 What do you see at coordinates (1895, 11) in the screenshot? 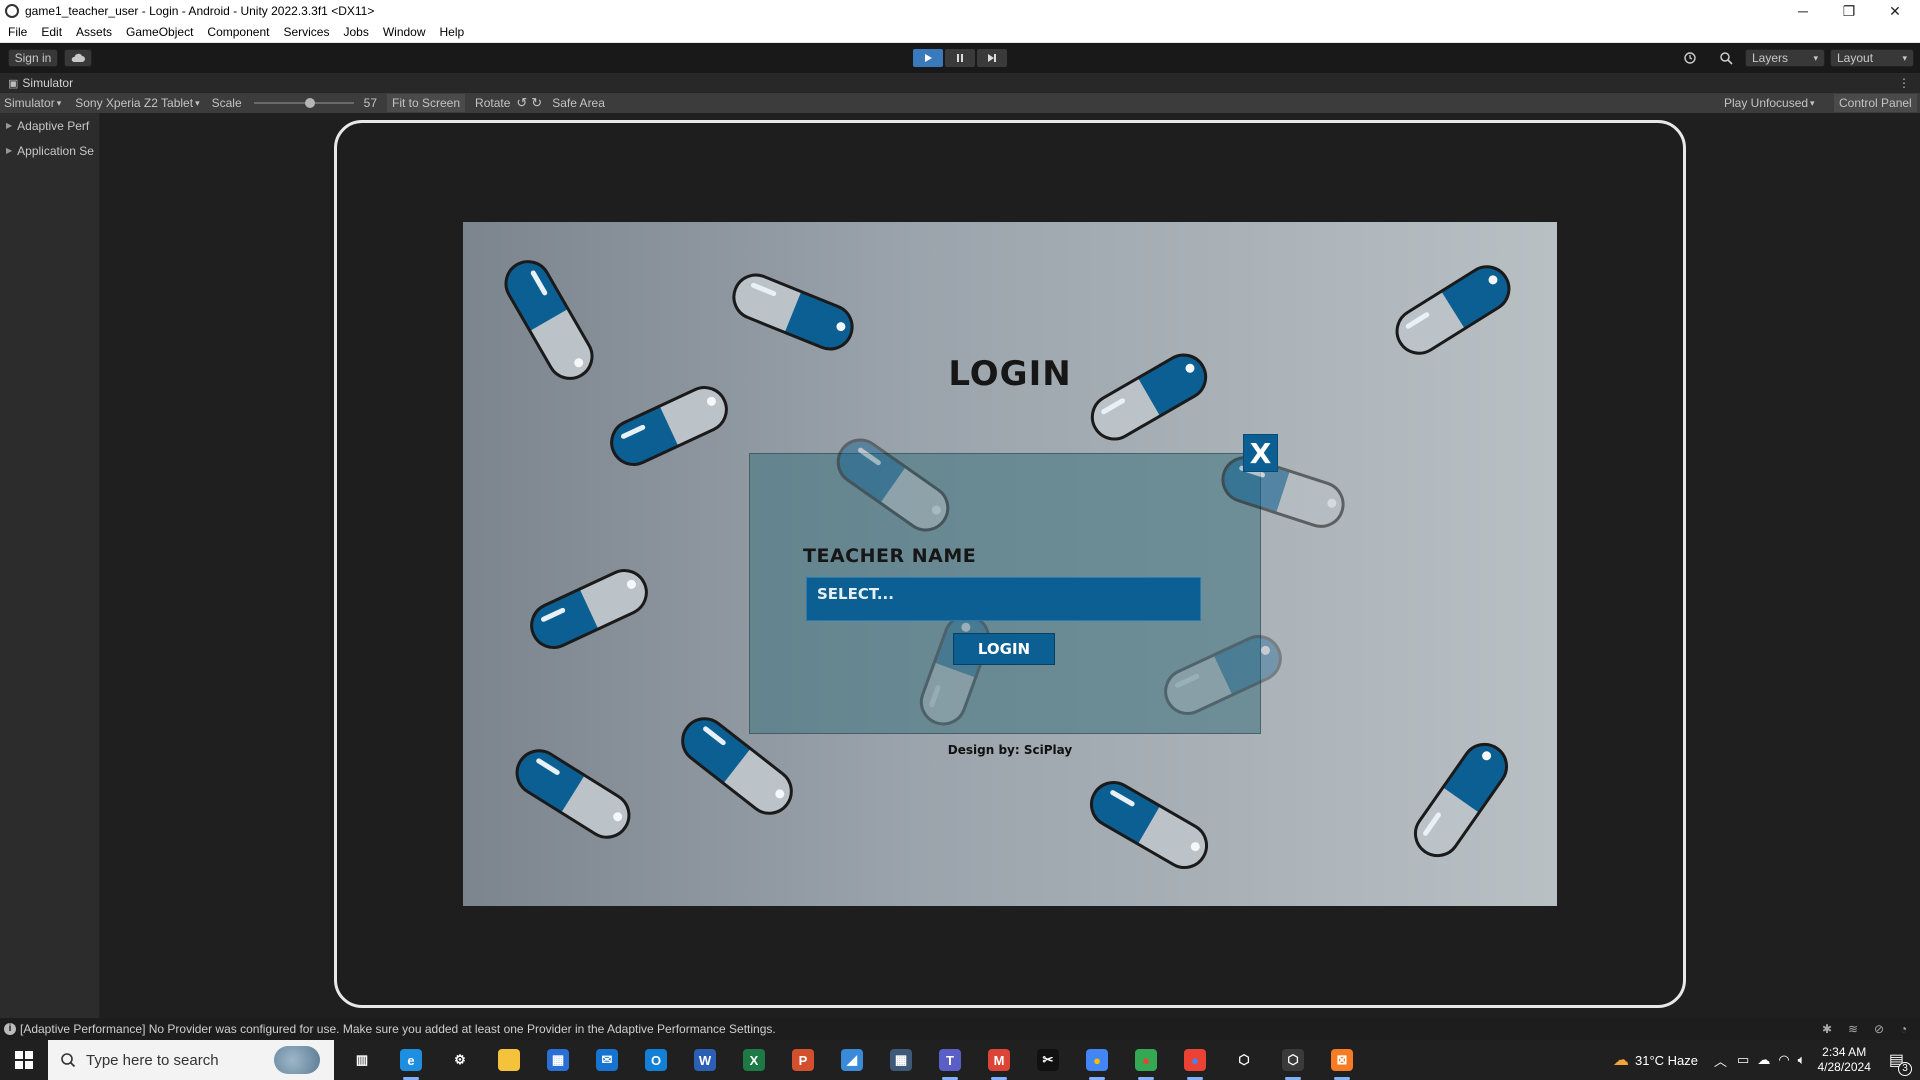
I see `close-window-button: ✕` at bounding box center [1895, 11].